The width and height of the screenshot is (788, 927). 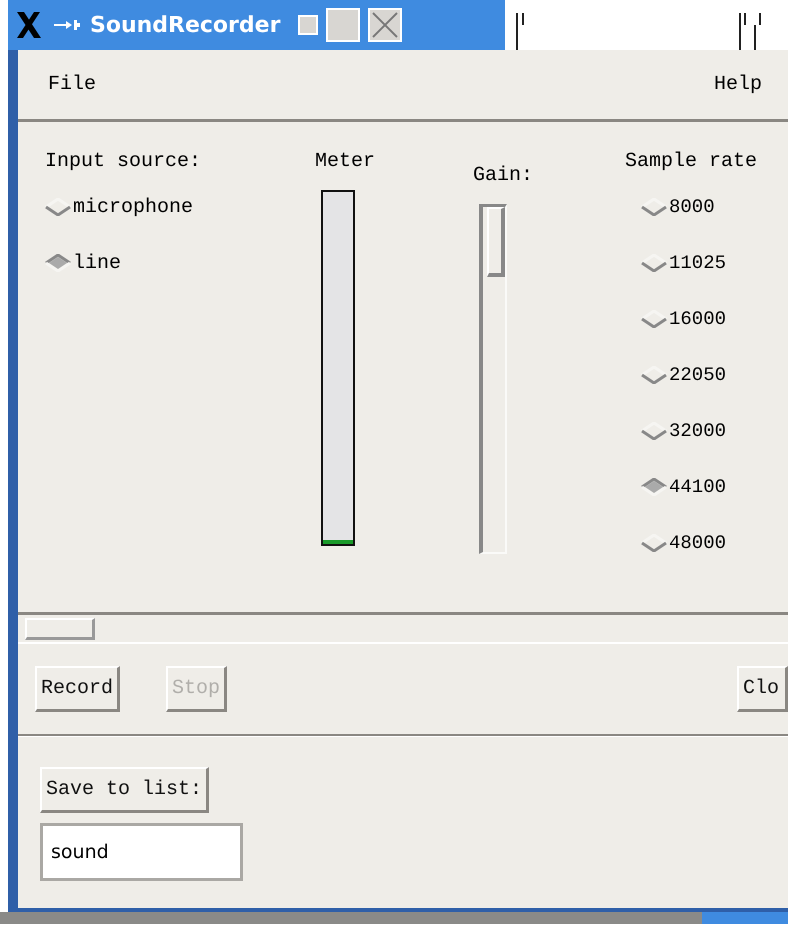 What do you see at coordinates (496, 242) in the screenshot?
I see `slider-thumb` at bounding box center [496, 242].